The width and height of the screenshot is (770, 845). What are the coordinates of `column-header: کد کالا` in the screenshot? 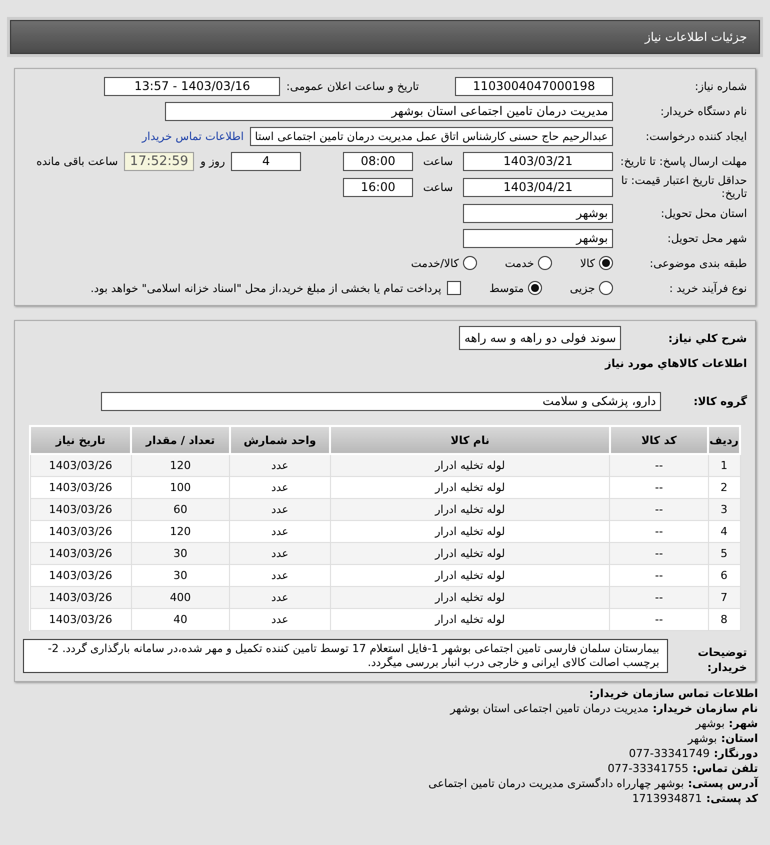 It's located at (659, 440).